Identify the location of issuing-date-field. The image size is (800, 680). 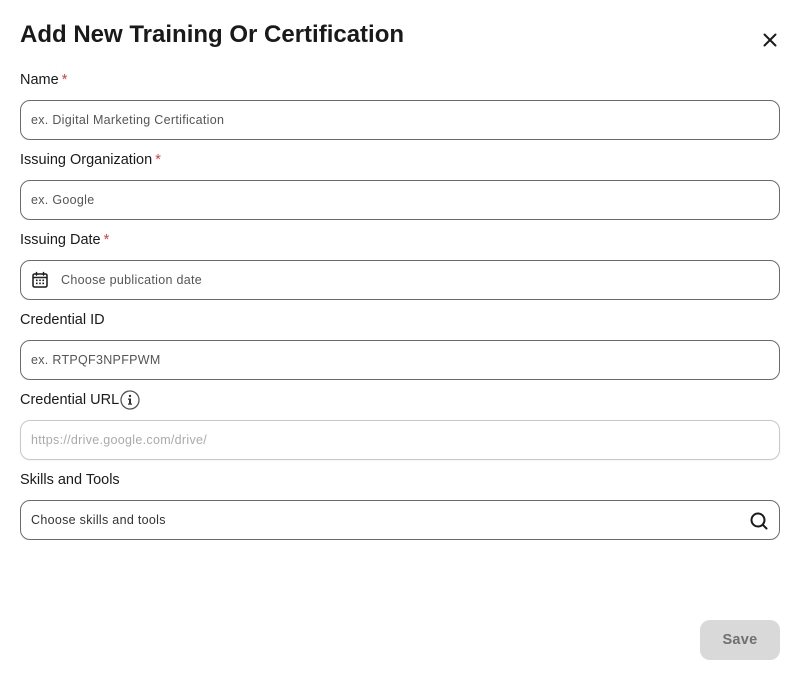
(400, 280).